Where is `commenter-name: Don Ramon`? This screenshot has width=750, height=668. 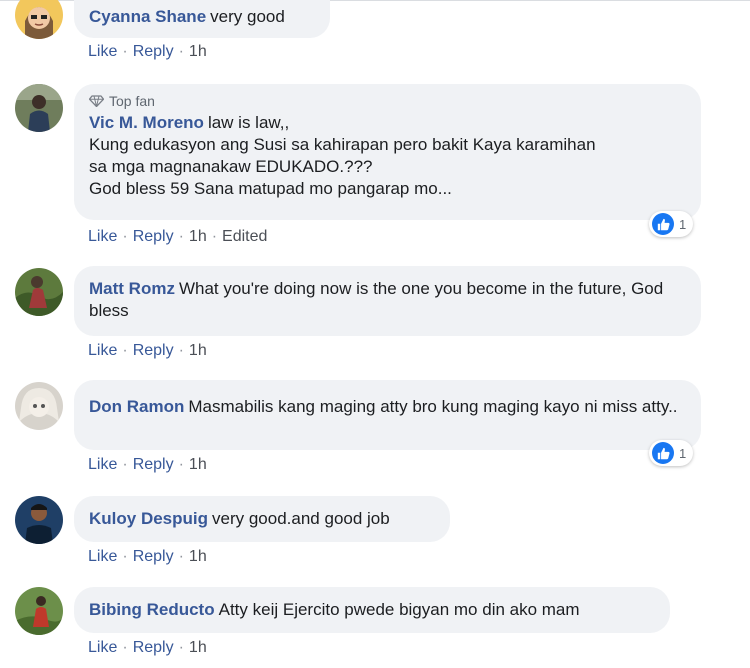 commenter-name: Don Ramon is located at coordinates (136, 406).